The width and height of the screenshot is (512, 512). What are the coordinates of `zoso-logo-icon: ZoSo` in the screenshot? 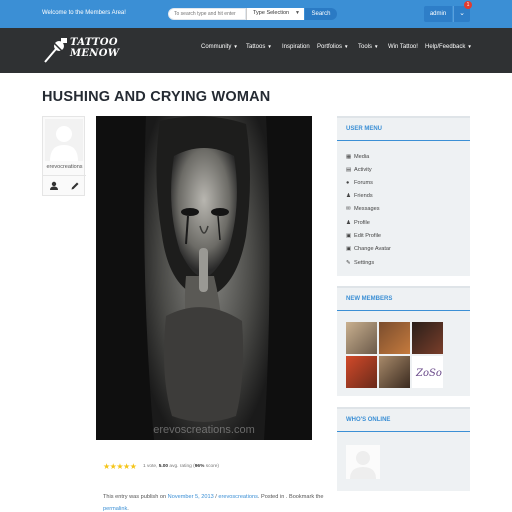 It's located at (428, 373).